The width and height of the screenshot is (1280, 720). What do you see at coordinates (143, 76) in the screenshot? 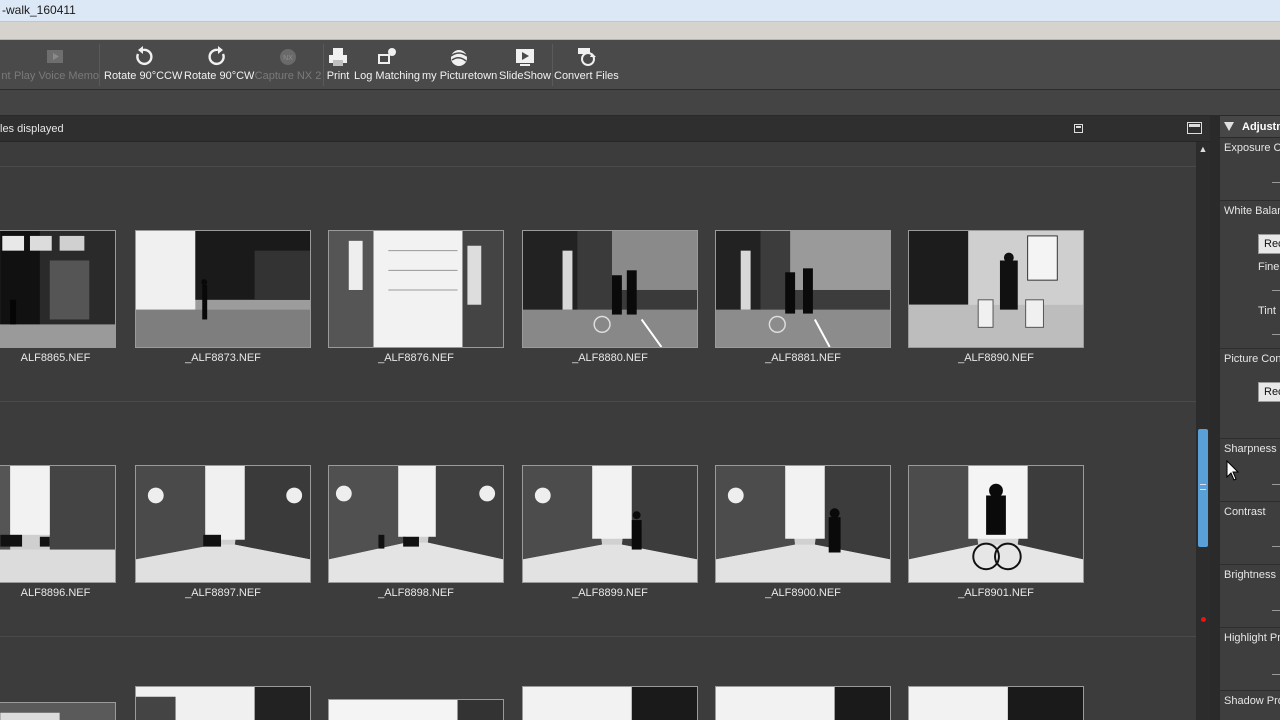
I see `rotate-ccw-label: Rotate 90°CCW` at bounding box center [143, 76].